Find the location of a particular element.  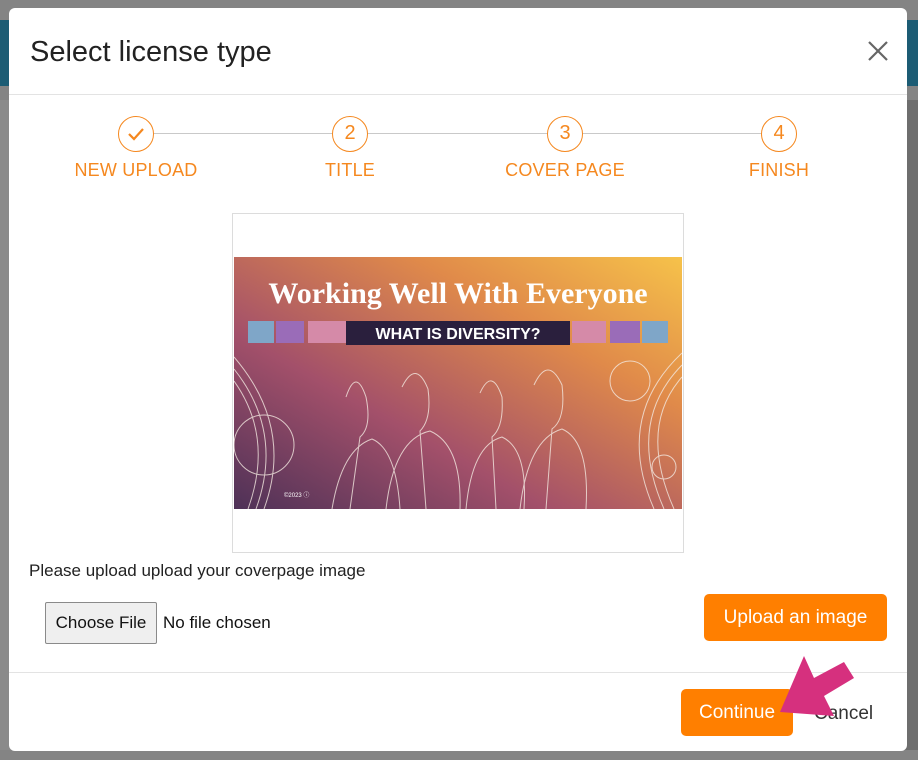

step-marker is located at coordinates (136, 134).